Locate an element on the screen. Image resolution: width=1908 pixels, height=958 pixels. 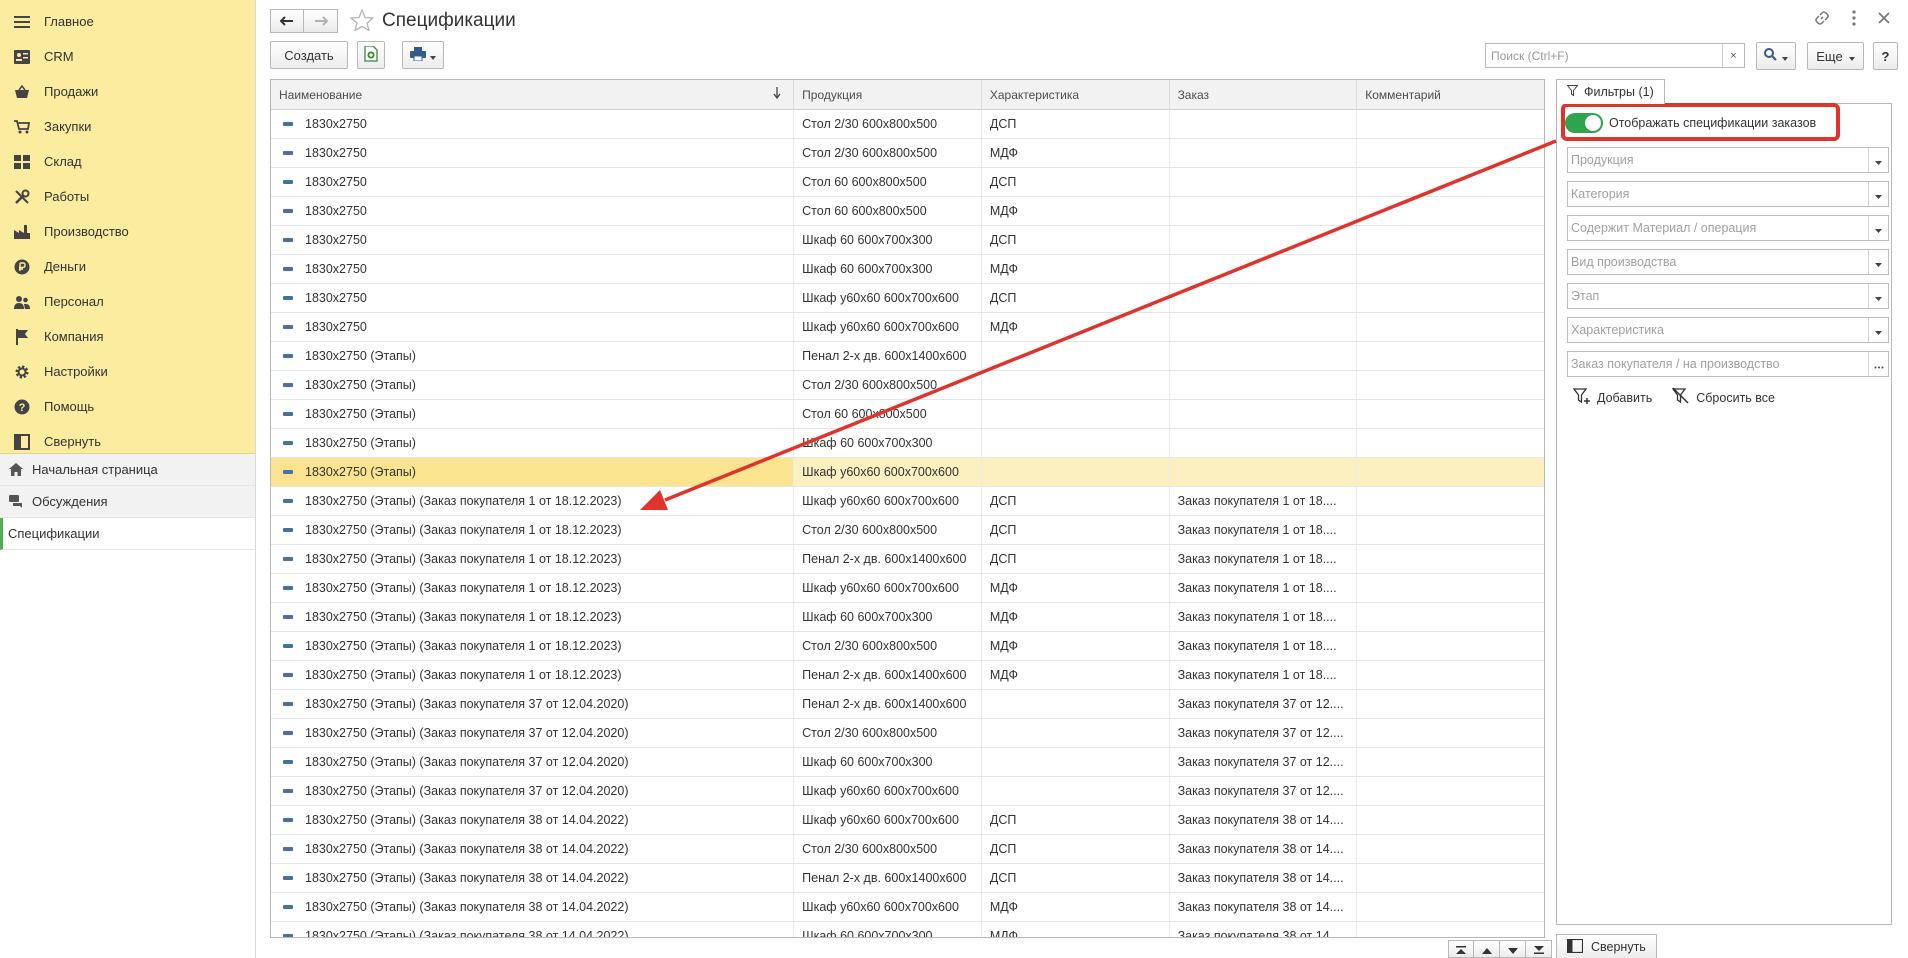
scroll-down-button is located at coordinates (1513, 949).